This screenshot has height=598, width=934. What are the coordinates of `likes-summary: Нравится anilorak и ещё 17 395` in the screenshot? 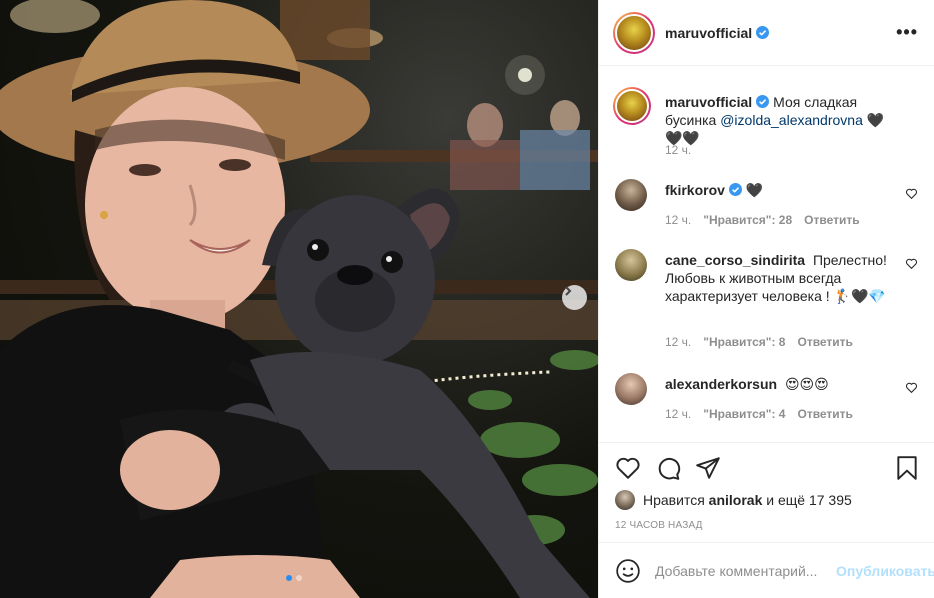 It's located at (733, 500).